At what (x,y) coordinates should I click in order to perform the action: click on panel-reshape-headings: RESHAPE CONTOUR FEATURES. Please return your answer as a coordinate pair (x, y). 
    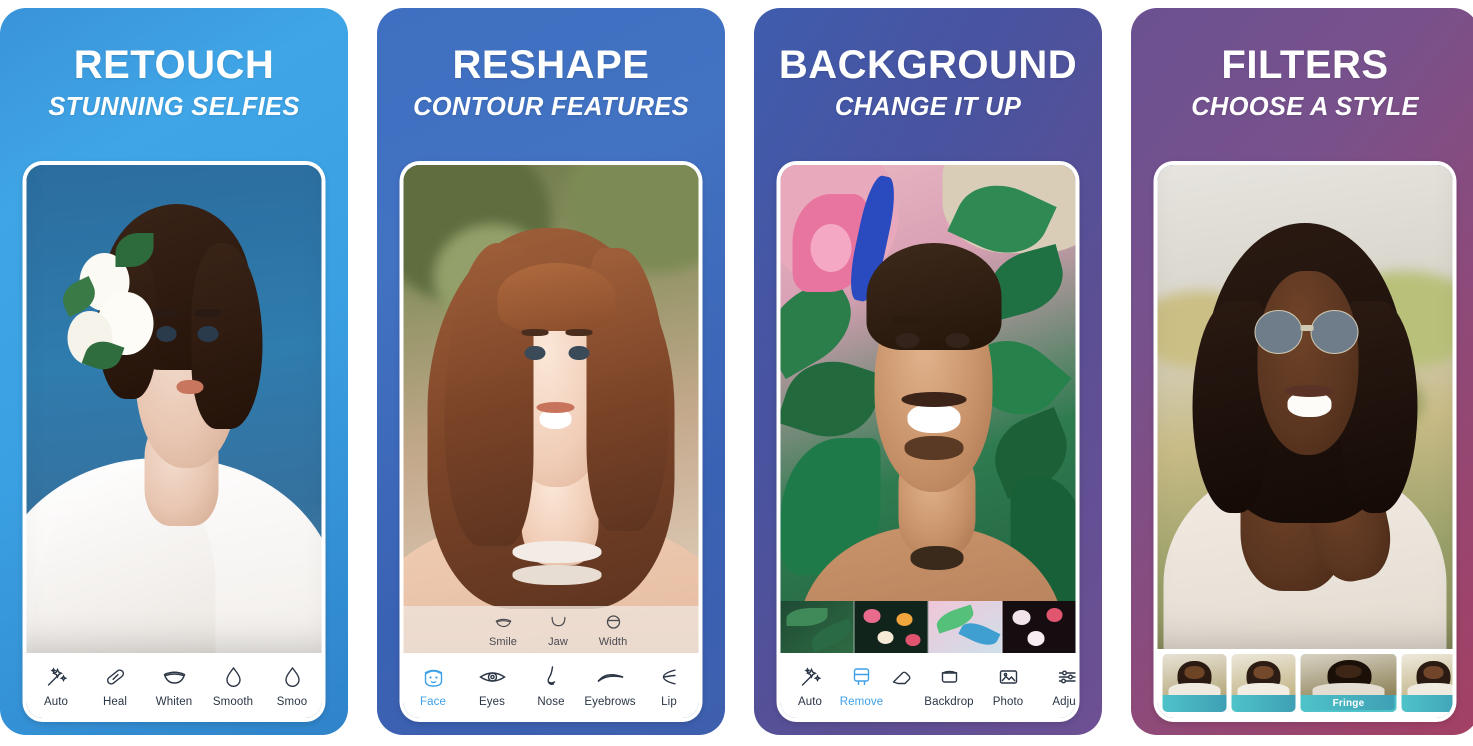
    Looking at the image, I should click on (551, 65).